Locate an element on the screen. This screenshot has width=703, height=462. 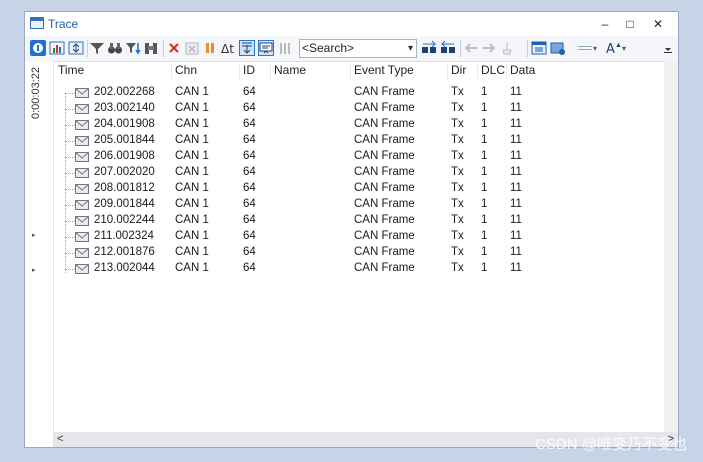
cell-time: 203.002140 is located at coordinates (124, 108).